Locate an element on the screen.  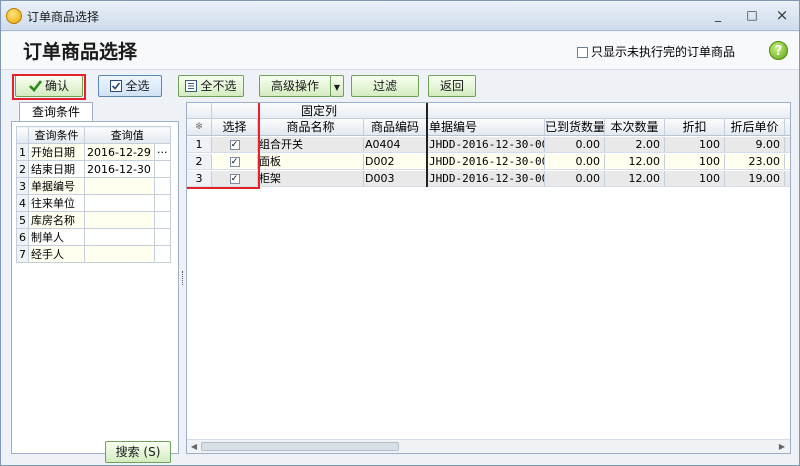
select-all-label: 全选 is located at coordinates (137, 86).